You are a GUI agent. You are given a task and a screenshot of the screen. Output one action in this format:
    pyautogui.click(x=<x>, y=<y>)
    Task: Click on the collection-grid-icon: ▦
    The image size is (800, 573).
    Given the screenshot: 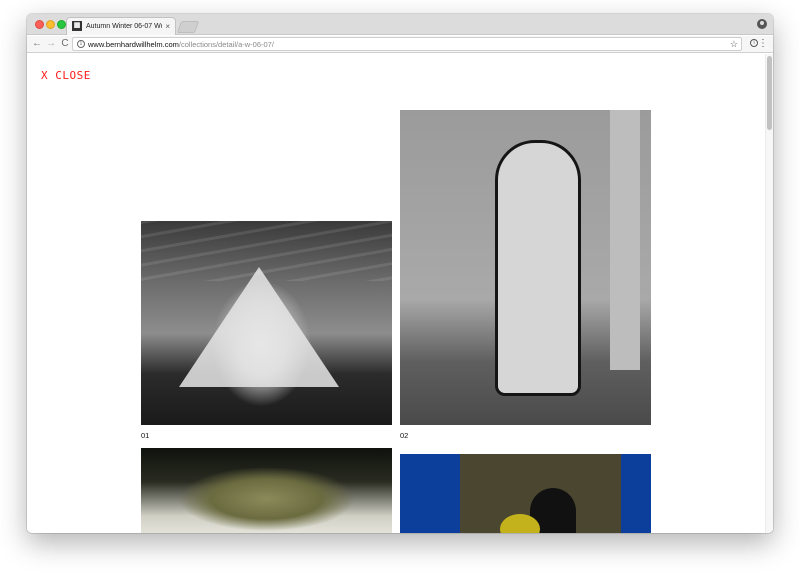 What is the action you would take?
    pyautogui.click(x=77, y=26)
    